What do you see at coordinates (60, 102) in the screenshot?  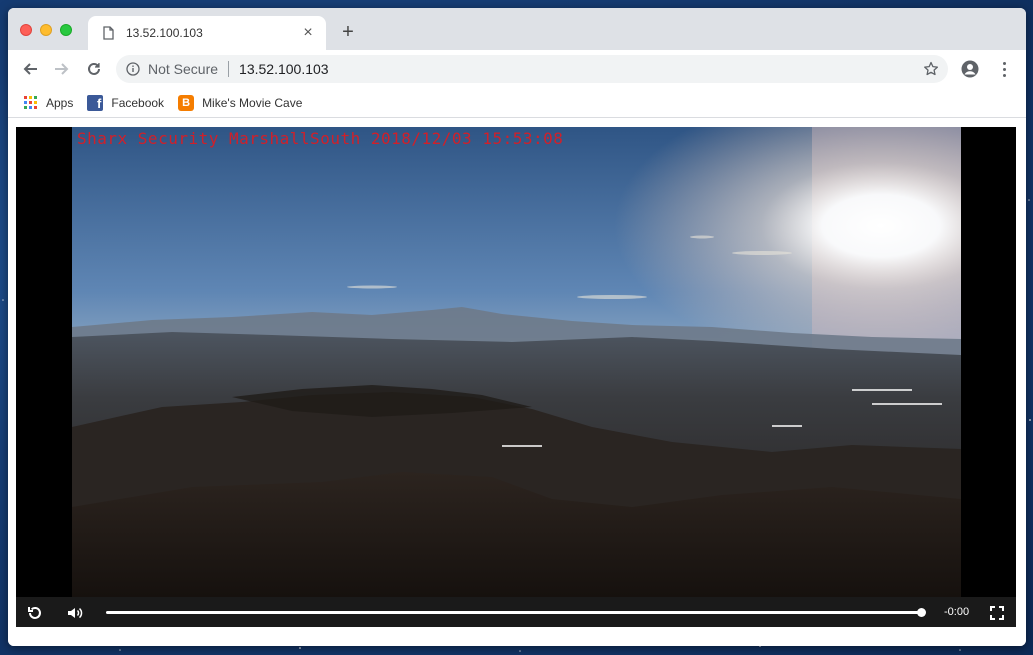 I see `bookmark-label: Apps` at bounding box center [60, 102].